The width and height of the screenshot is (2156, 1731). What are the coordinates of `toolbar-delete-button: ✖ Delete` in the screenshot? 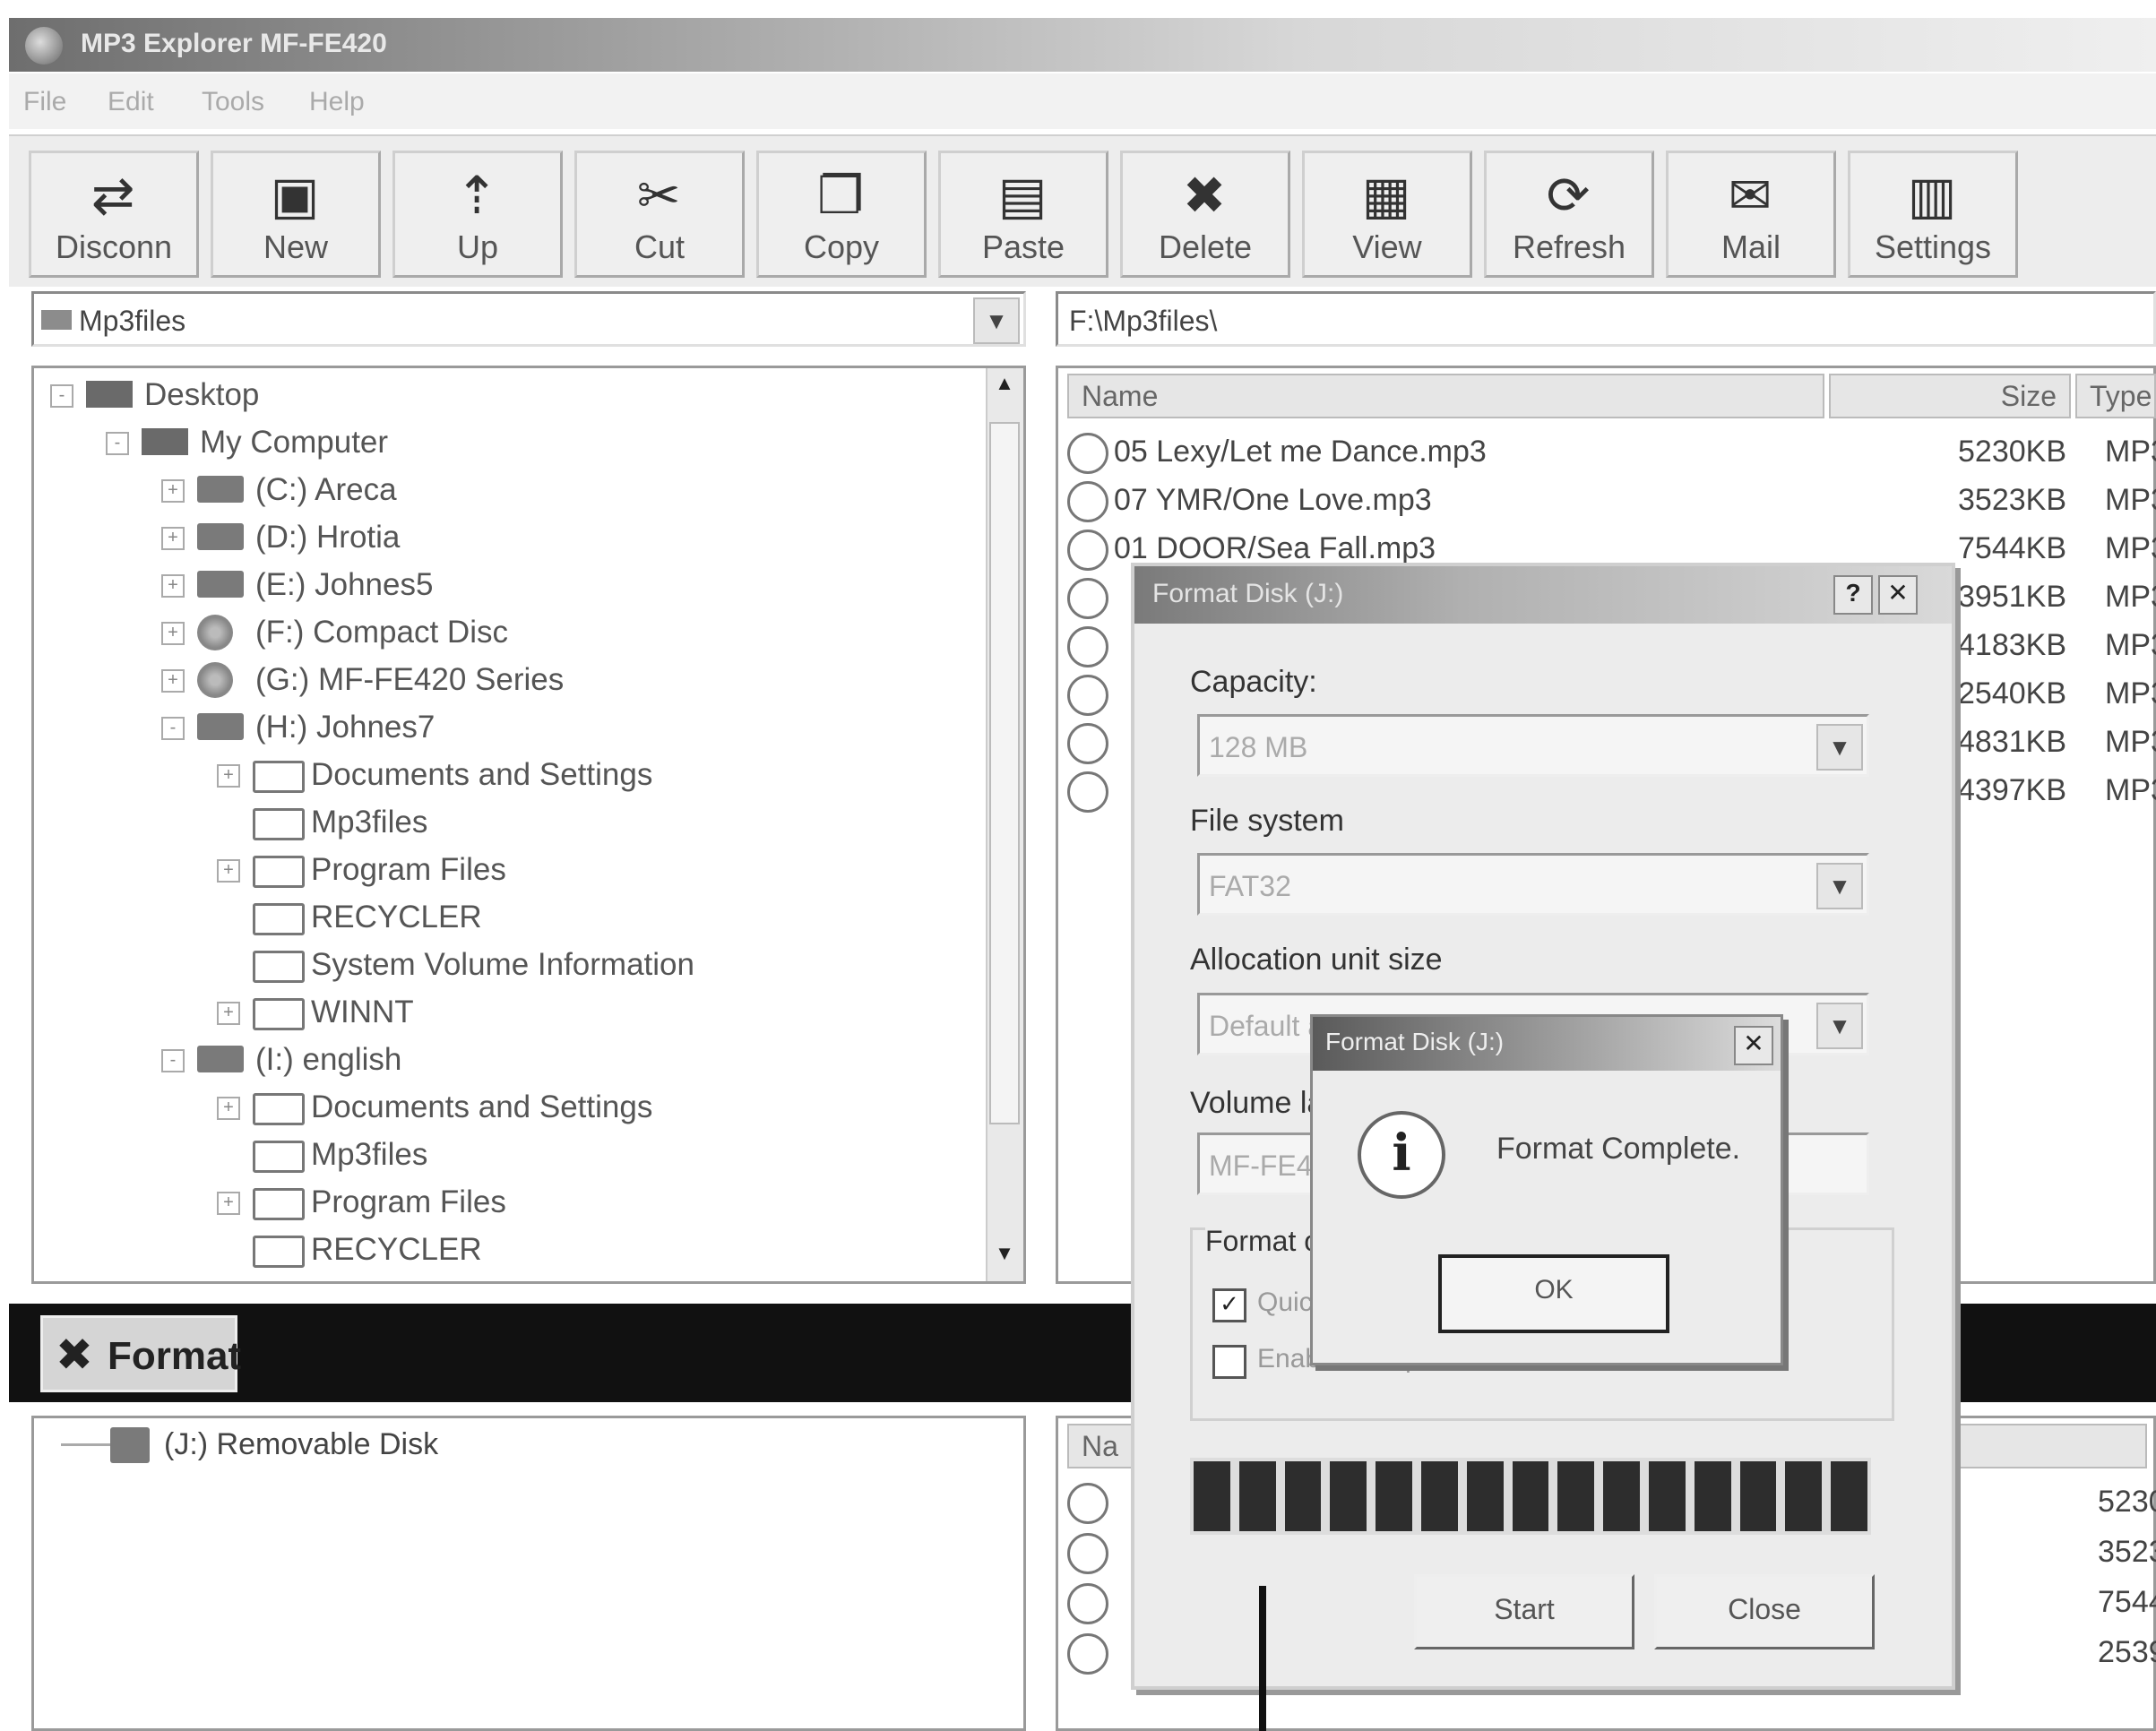 It's located at (1205, 214).